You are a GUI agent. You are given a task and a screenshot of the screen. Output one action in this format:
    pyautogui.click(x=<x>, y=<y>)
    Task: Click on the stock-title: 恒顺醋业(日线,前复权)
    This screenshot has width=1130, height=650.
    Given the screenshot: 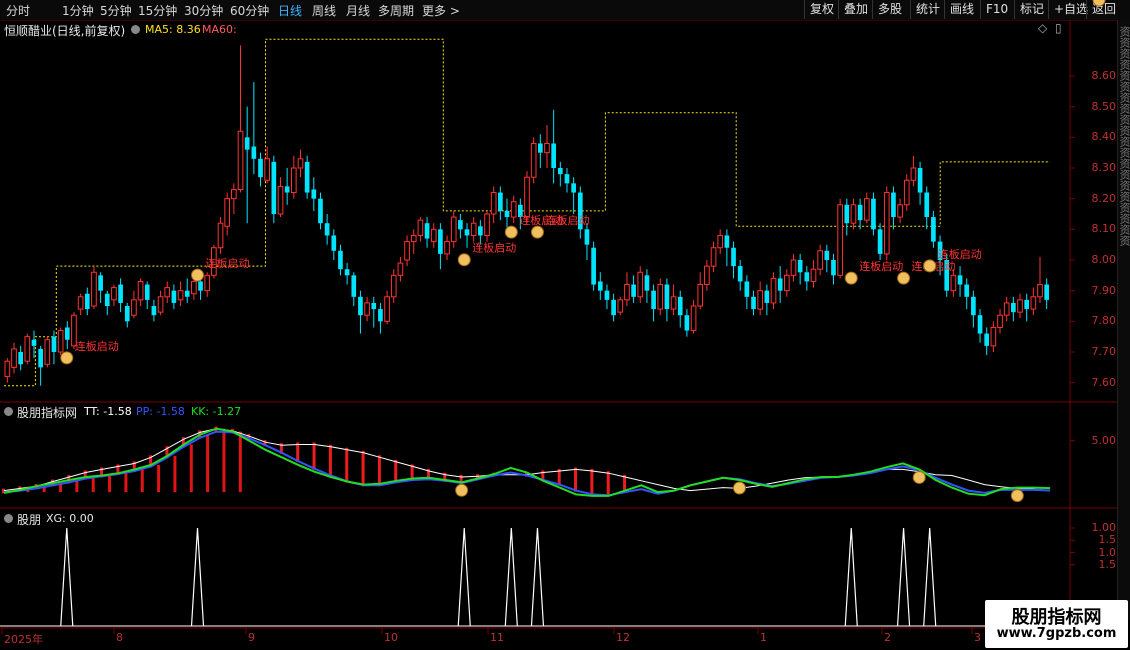 What is the action you would take?
    pyautogui.click(x=65, y=31)
    